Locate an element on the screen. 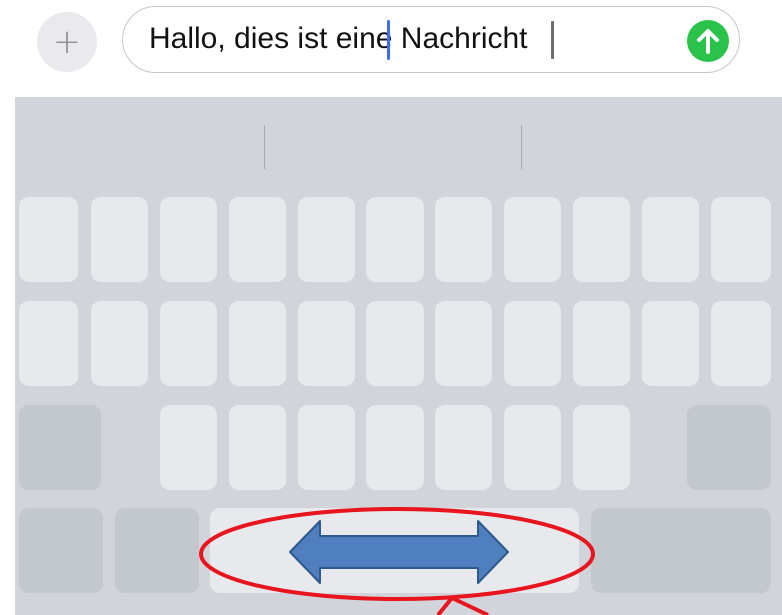  emoji-key is located at coordinates (157, 550).